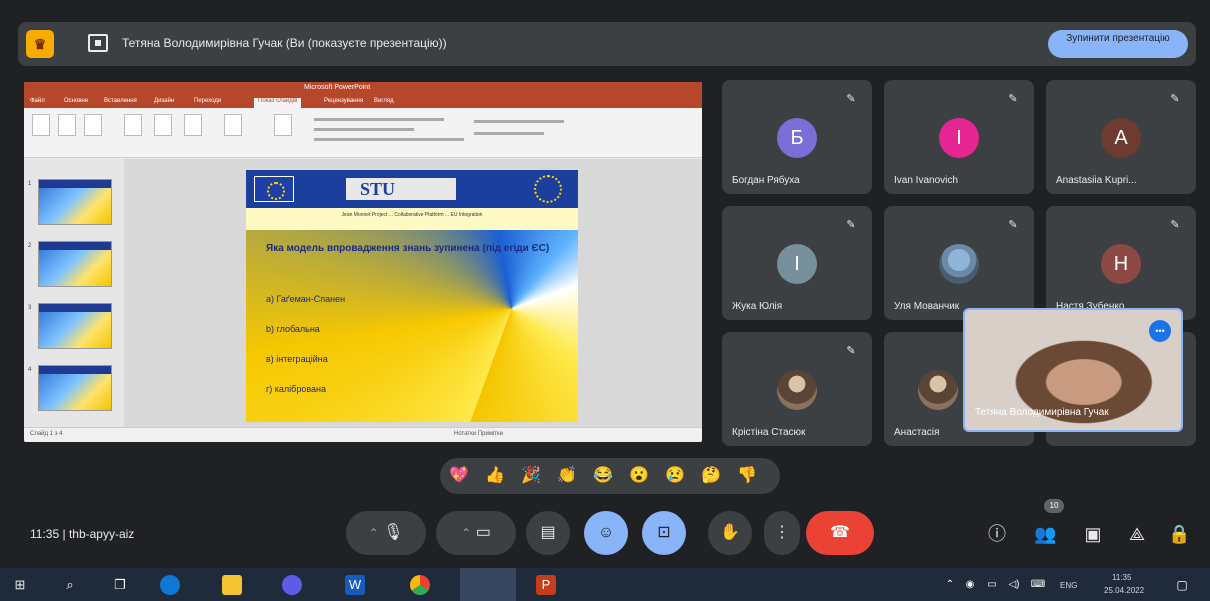 The width and height of the screenshot is (1210, 601). I want to click on slide-header: STU, so click(412, 189).